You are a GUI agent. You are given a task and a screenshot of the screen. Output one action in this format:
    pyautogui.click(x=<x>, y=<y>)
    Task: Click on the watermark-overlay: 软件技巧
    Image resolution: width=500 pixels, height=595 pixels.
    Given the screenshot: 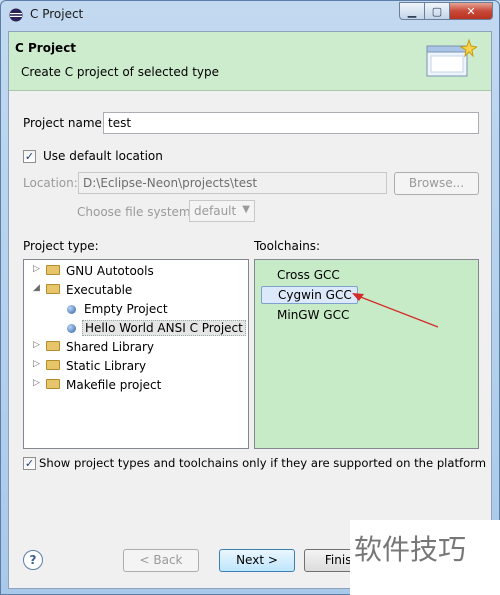 What is the action you would take?
    pyautogui.click(x=425, y=557)
    